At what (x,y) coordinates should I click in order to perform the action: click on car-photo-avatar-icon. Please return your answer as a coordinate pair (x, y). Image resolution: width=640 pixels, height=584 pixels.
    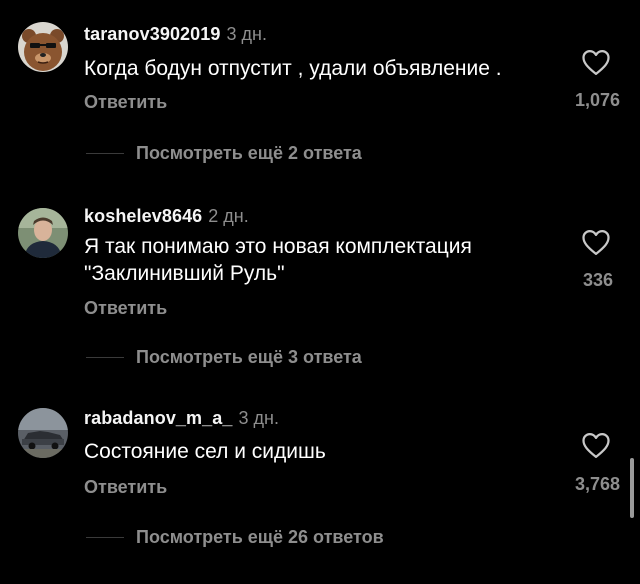
    Looking at the image, I should click on (43, 433).